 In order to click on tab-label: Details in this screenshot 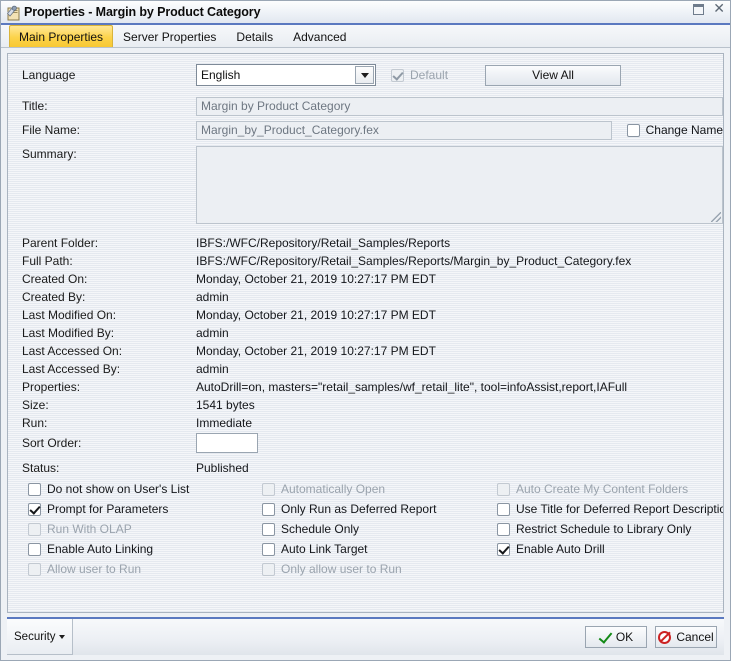, I will do `click(255, 36)`.